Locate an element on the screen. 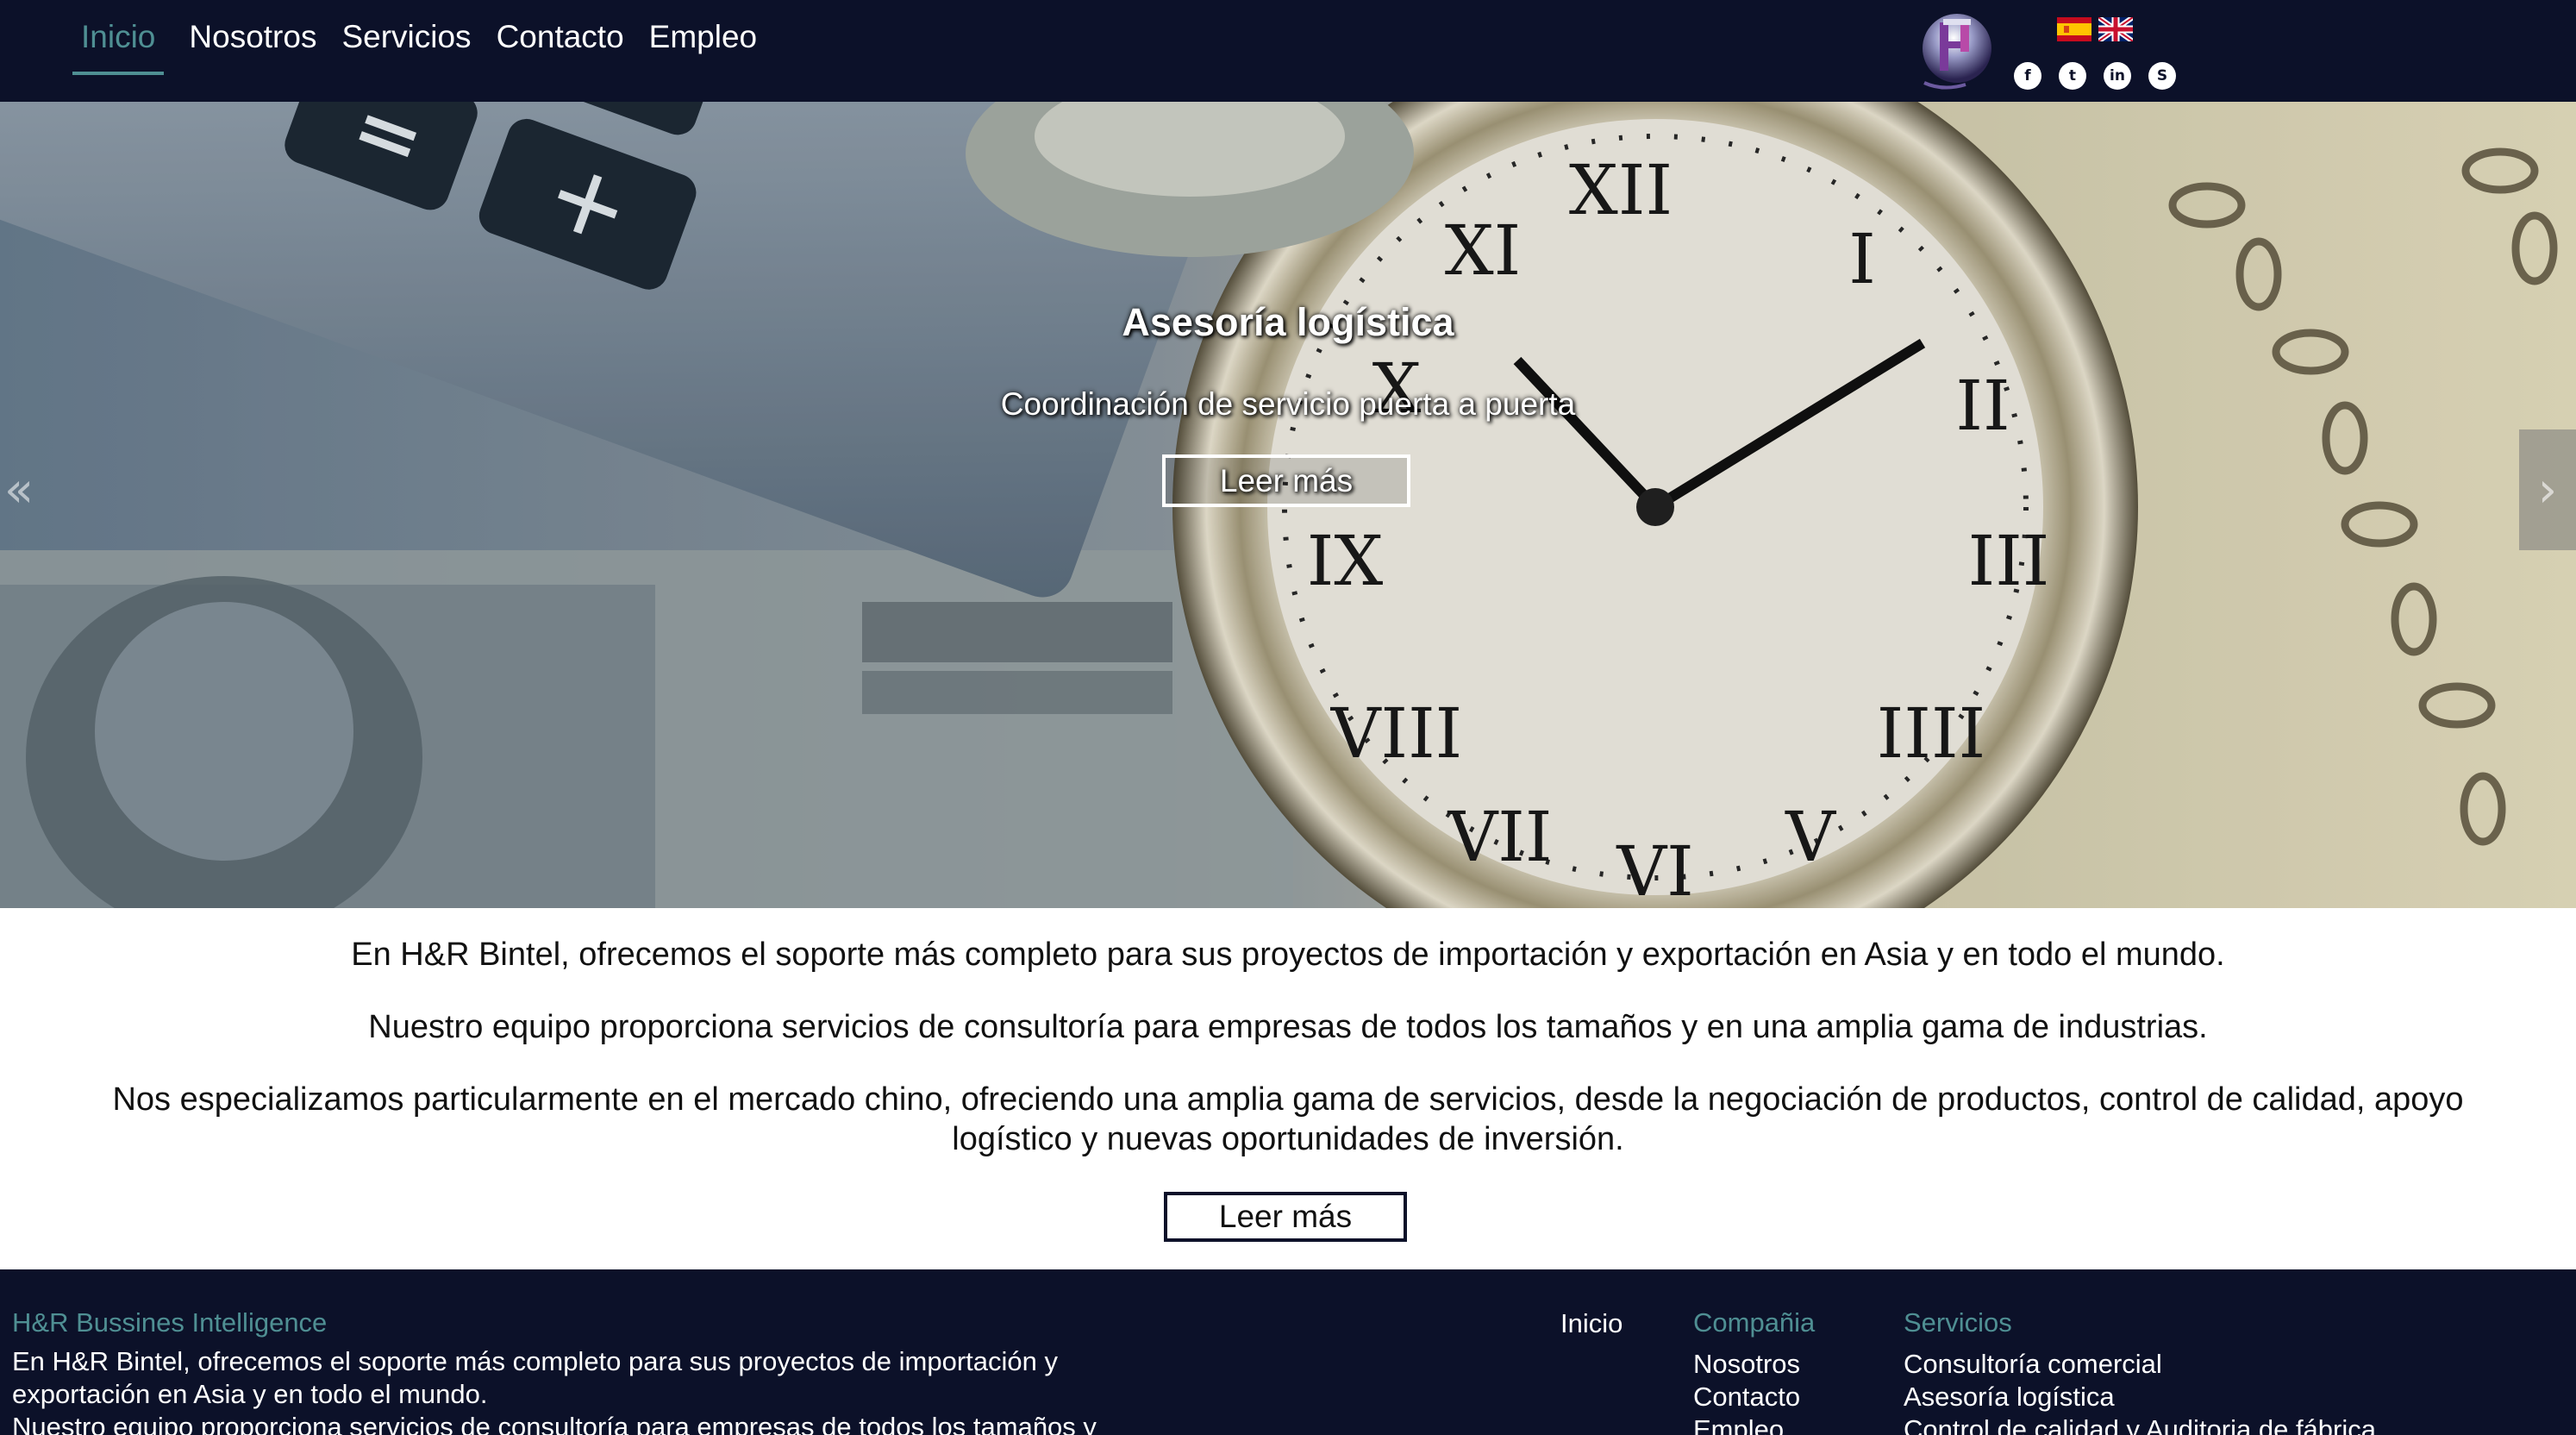  uk-flag-icon is located at coordinates (2116, 30).